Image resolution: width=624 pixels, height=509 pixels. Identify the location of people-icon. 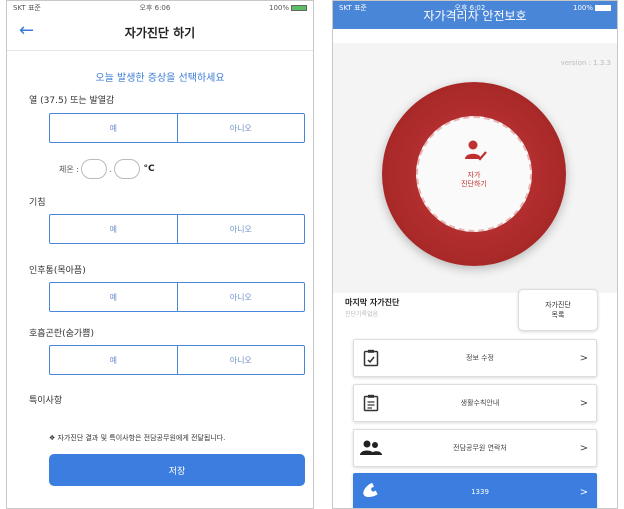
(371, 448).